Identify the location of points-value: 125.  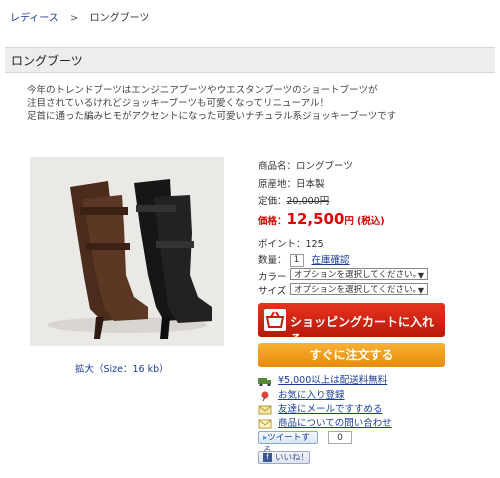
(314, 244).